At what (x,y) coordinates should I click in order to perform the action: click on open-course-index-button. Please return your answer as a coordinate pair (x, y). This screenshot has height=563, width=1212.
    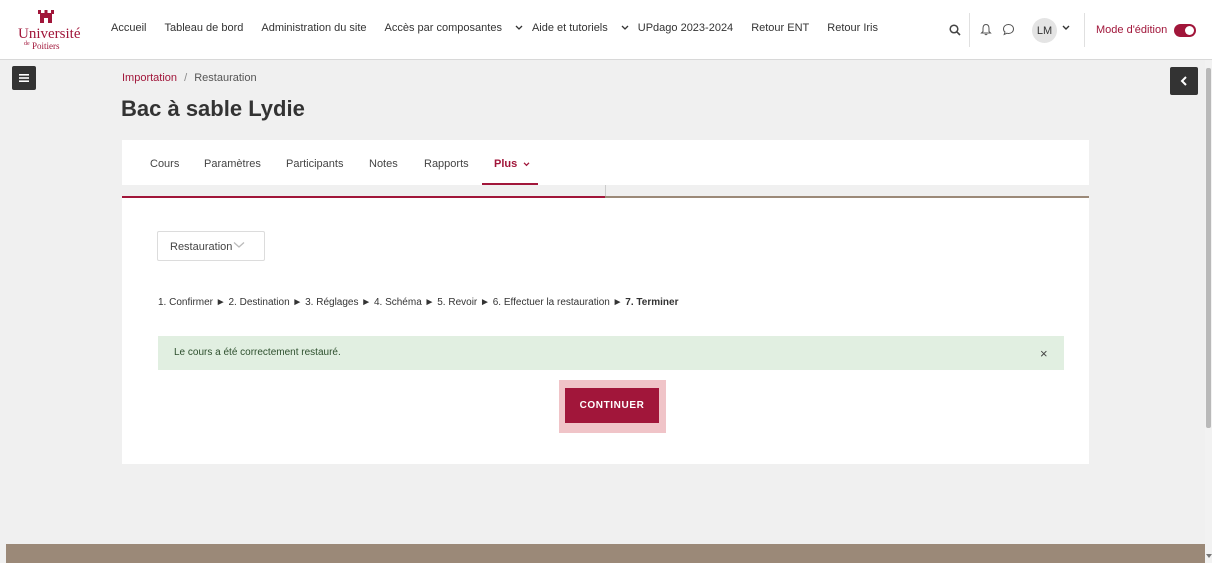
    Looking at the image, I should click on (24, 78).